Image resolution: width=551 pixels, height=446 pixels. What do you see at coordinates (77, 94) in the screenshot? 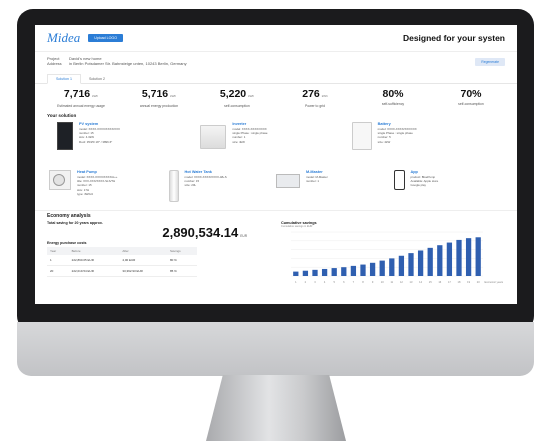
I see `kpi-value: 7,716` at bounding box center [77, 94].